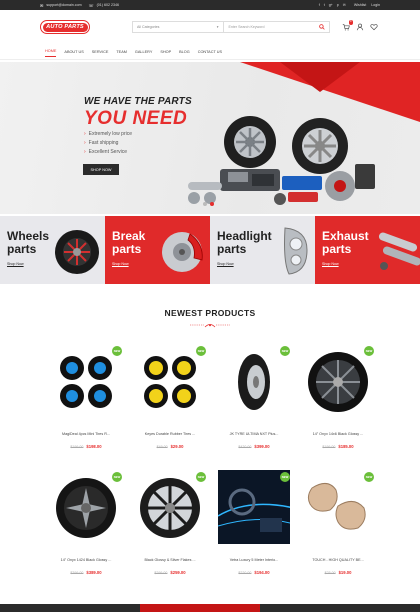 This screenshot has height=612, width=420. I want to click on old-price: $220.00, so click(245, 573).